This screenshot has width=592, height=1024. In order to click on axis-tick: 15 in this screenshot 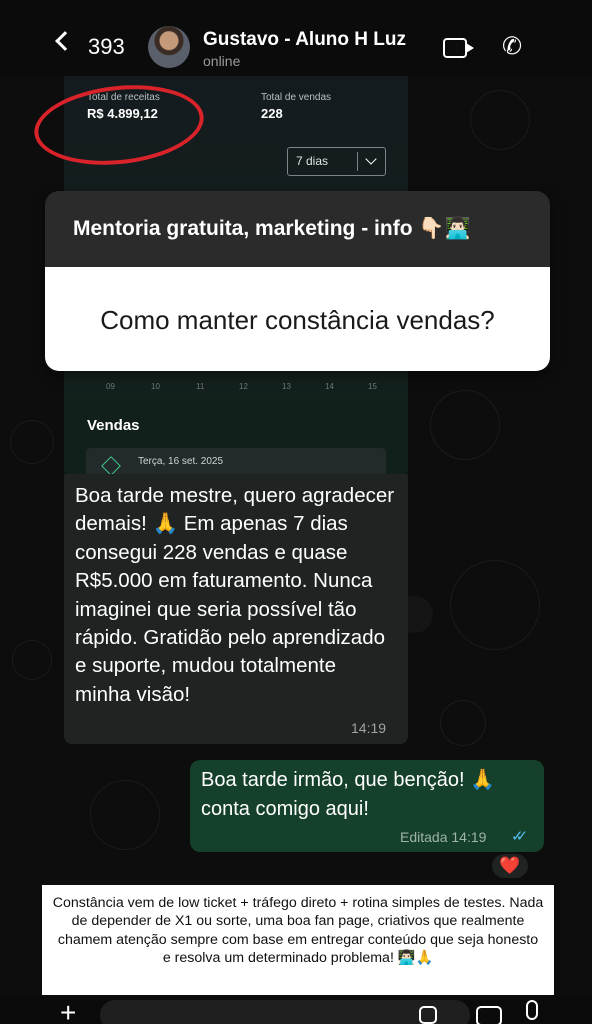, I will do `click(372, 386)`.